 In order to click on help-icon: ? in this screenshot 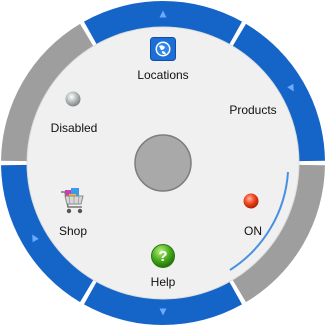, I will do `click(163, 256)`.